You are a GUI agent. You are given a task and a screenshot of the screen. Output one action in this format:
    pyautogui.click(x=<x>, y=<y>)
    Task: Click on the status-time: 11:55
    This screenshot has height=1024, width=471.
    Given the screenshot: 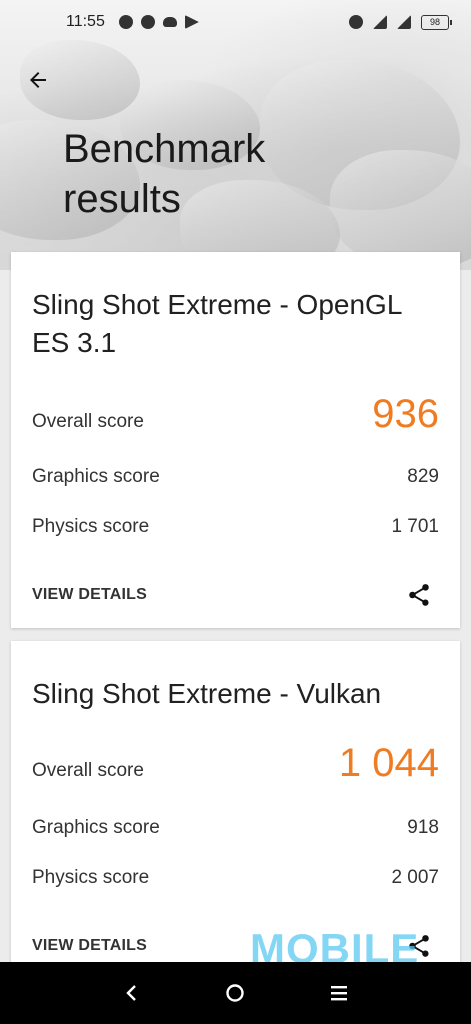 What is the action you would take?
    pyautogui.click(x=85, y=21)
    